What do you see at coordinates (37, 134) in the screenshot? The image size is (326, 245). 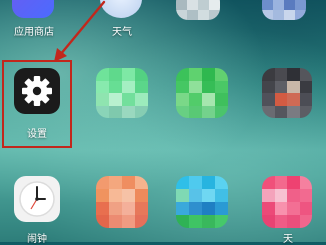 I see `settings-label: 设置` at bounding box center [37, 134].